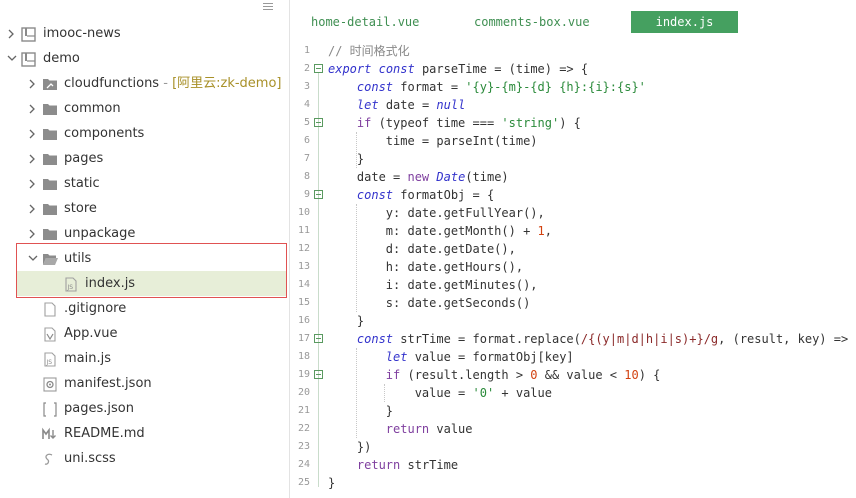 This screenshot has width=856, height=498. What do you see at coordinates (533, 22) in the screenshot?
I see `tab-comments-box-vue: comments-box.vue` at bounding box center [533, 22].